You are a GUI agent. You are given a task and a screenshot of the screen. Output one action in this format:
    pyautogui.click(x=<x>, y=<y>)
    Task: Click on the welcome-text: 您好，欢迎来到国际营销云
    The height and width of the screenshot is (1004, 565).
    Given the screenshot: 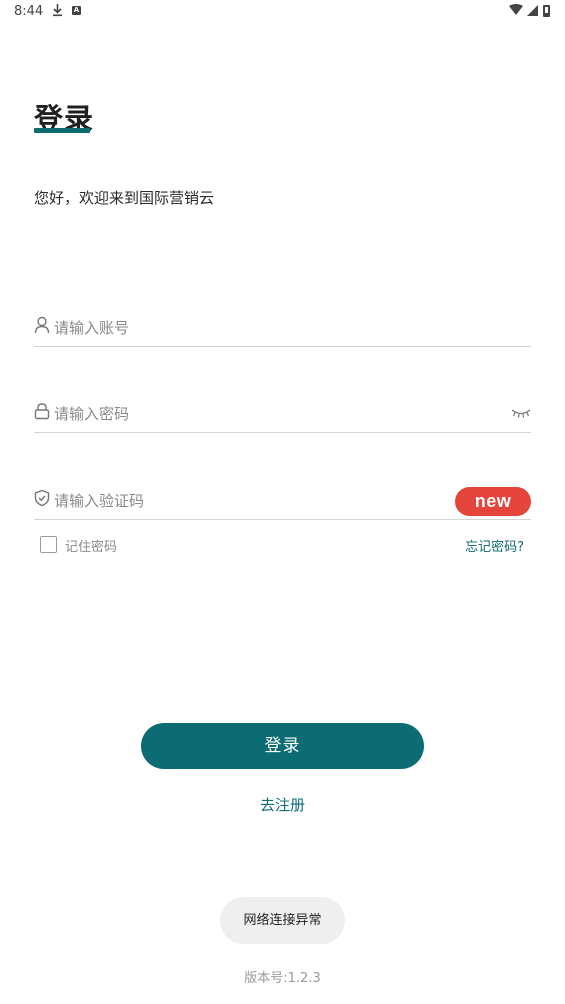 What is the action you would take?
    pyautogui.click(x=124, y=198)
    